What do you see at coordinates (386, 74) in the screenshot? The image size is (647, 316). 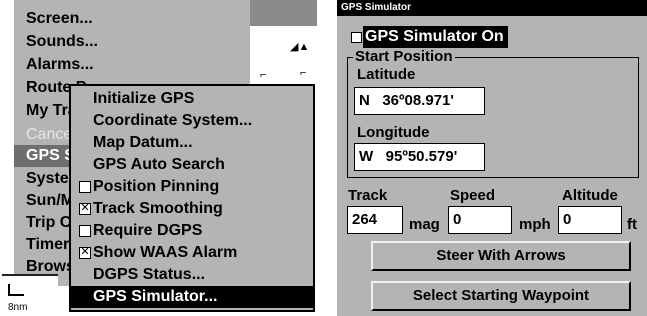 I see `latitude-label: Latitude` at bounding box center [386, 74].